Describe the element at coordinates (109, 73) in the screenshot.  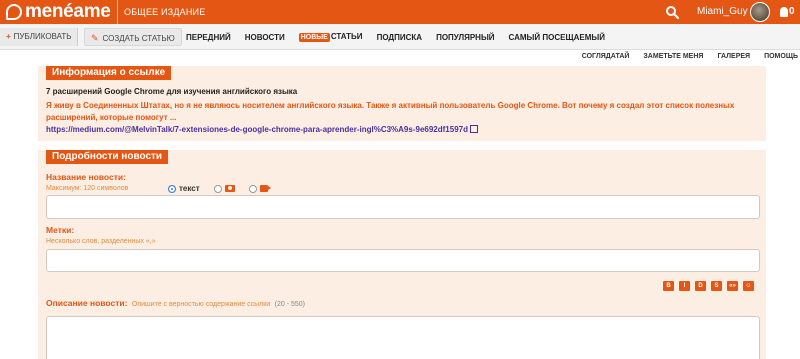
I see `link-info-heading: Информация о ссылке` at that location.